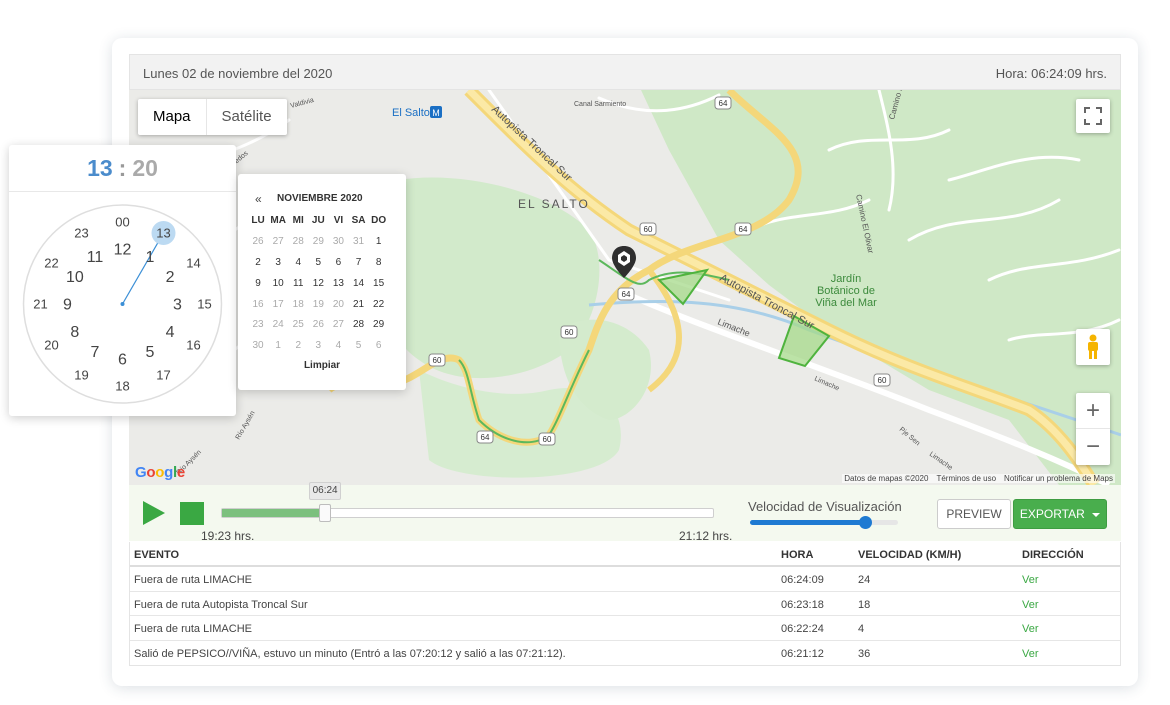  What do you see at coordinates (358, 305) in the screenshot?
I see `calendar-day: 21` at bounding box center [358, 305].